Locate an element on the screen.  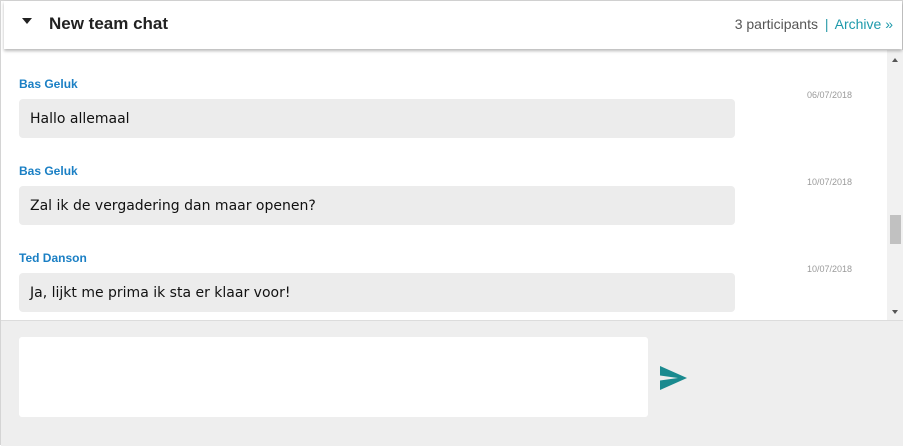
chat-header: New team chat 3 participants | Archive » is located at coordinates (453, 25).